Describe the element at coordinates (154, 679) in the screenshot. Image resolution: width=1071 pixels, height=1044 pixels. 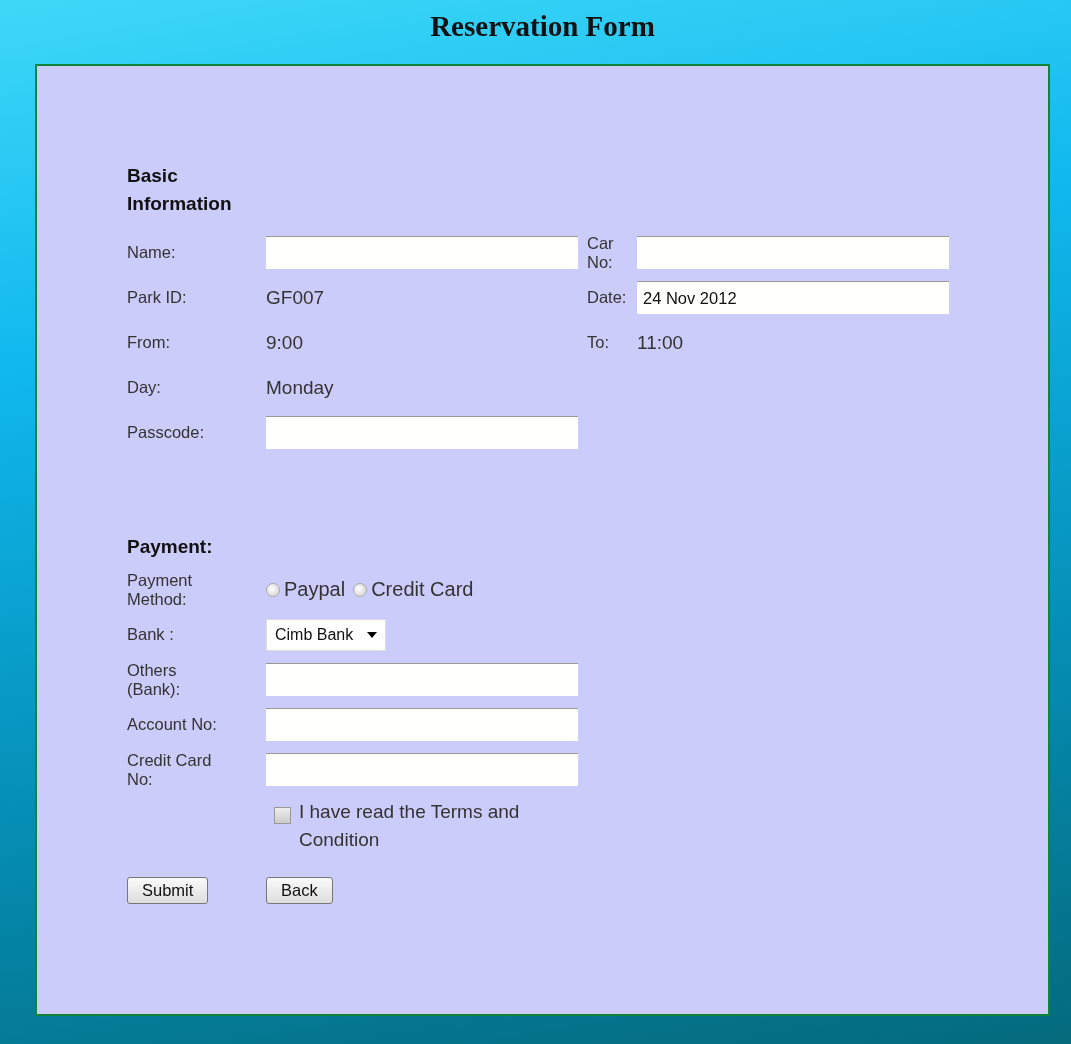
I see `field-label: Others (Bank):` at that location.